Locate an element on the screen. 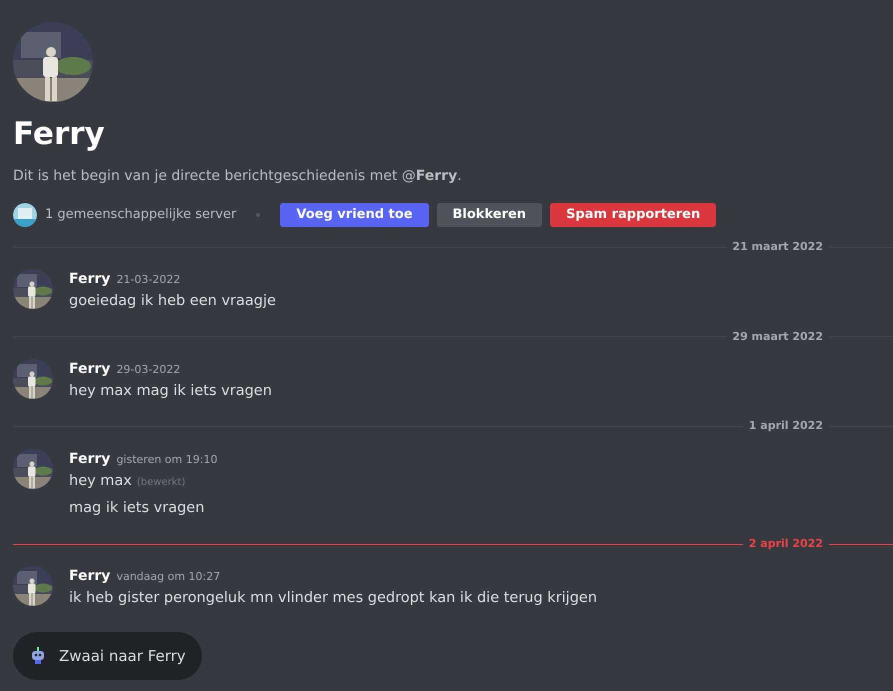  robot-icon is located at coordinates (38, 655).